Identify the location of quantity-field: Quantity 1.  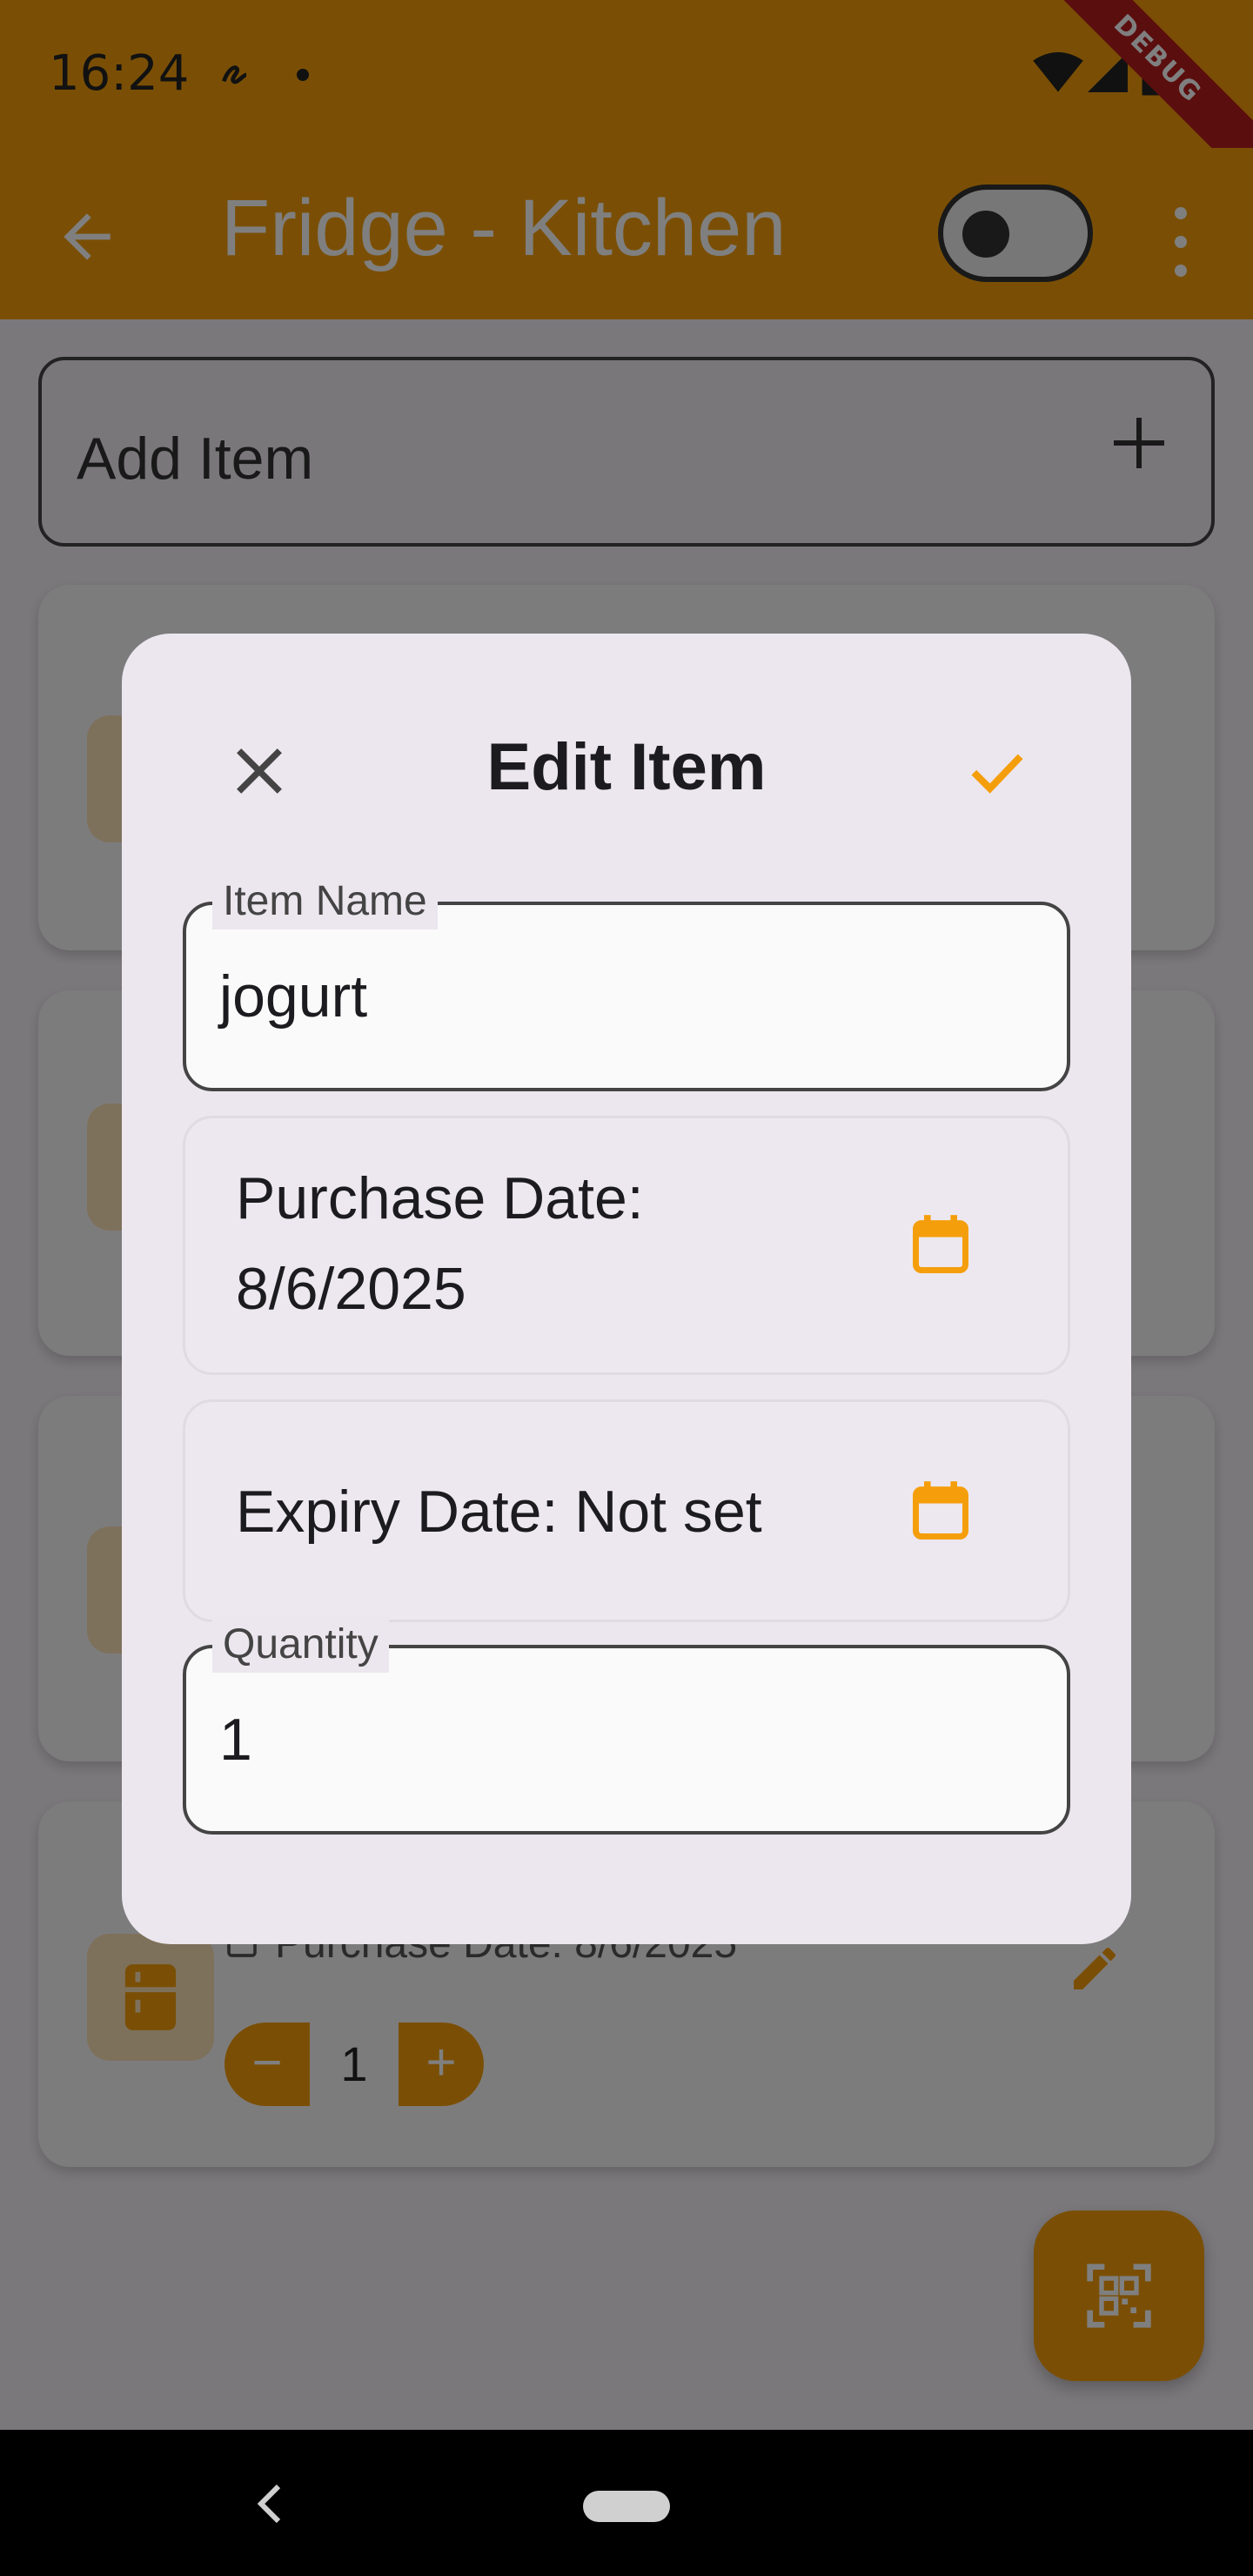
(626, 1726).